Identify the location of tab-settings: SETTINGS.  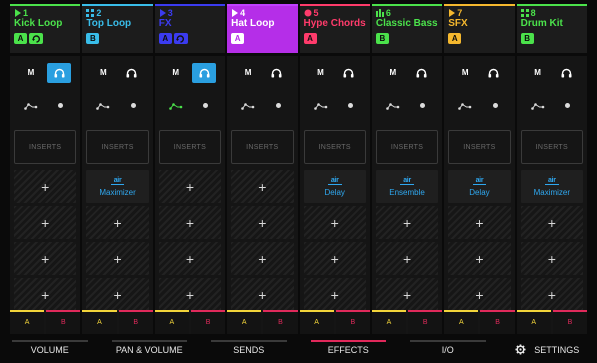
(547, 350).